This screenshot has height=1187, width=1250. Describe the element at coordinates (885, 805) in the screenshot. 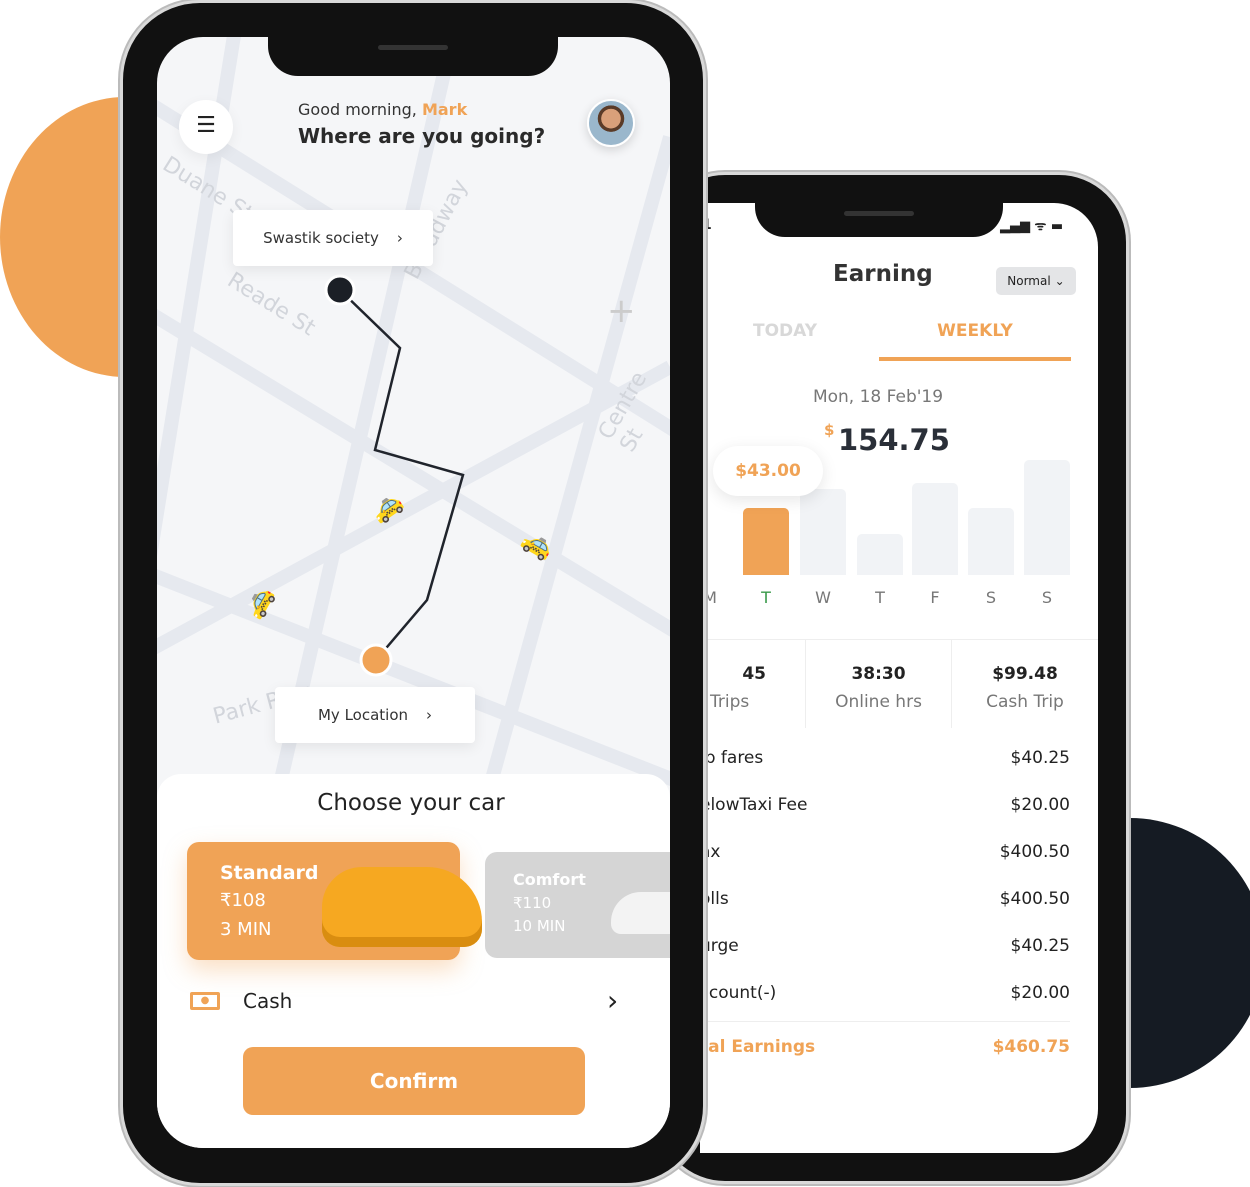

I see `earning-row: elowTaxi Fee $20.00` at that location.